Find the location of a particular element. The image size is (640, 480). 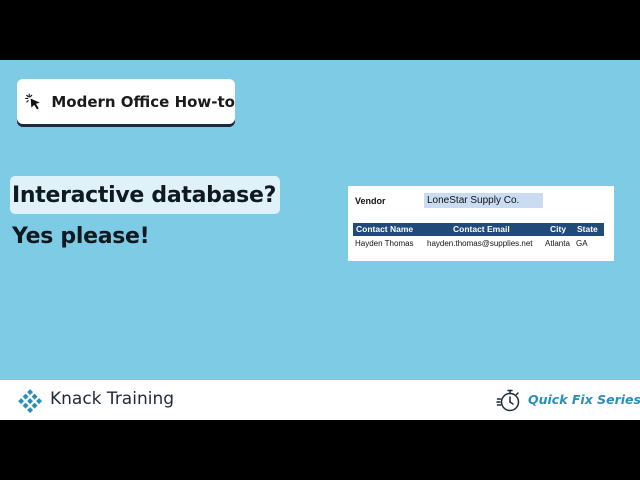

column-header-city: City is located at coordinates (558, 229).